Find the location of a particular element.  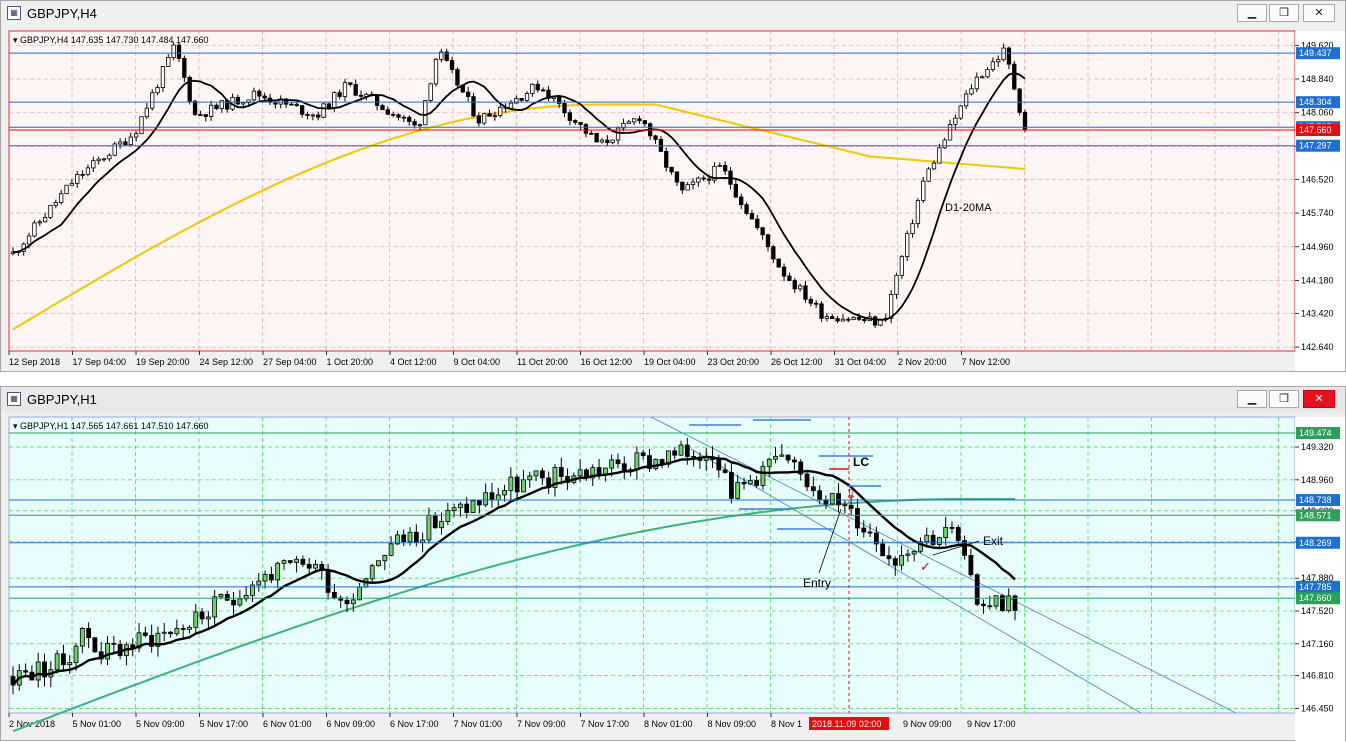

window-titlebar: ▦ GBPJPY,H1 ▁ ❐ ✕ is located at coordinates (673, 400).